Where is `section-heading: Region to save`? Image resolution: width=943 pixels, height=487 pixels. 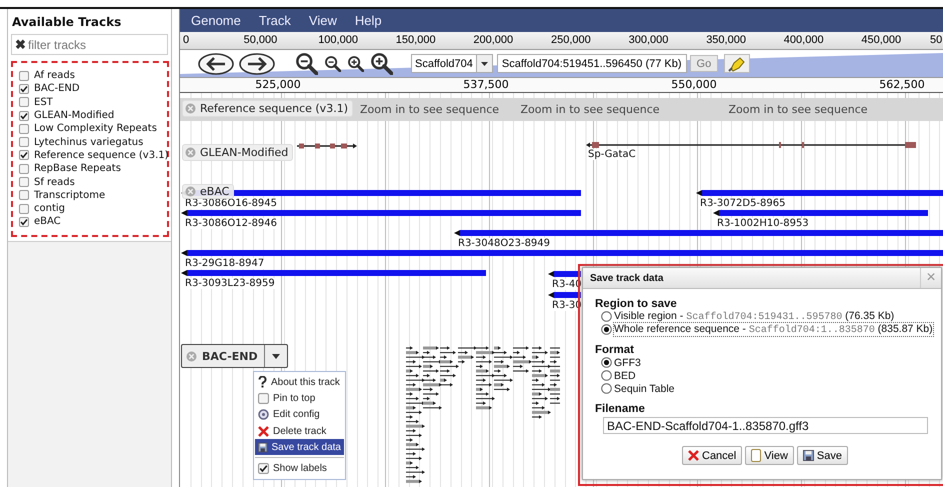 section-heading: Region to save is located at coordinates (636, 304).